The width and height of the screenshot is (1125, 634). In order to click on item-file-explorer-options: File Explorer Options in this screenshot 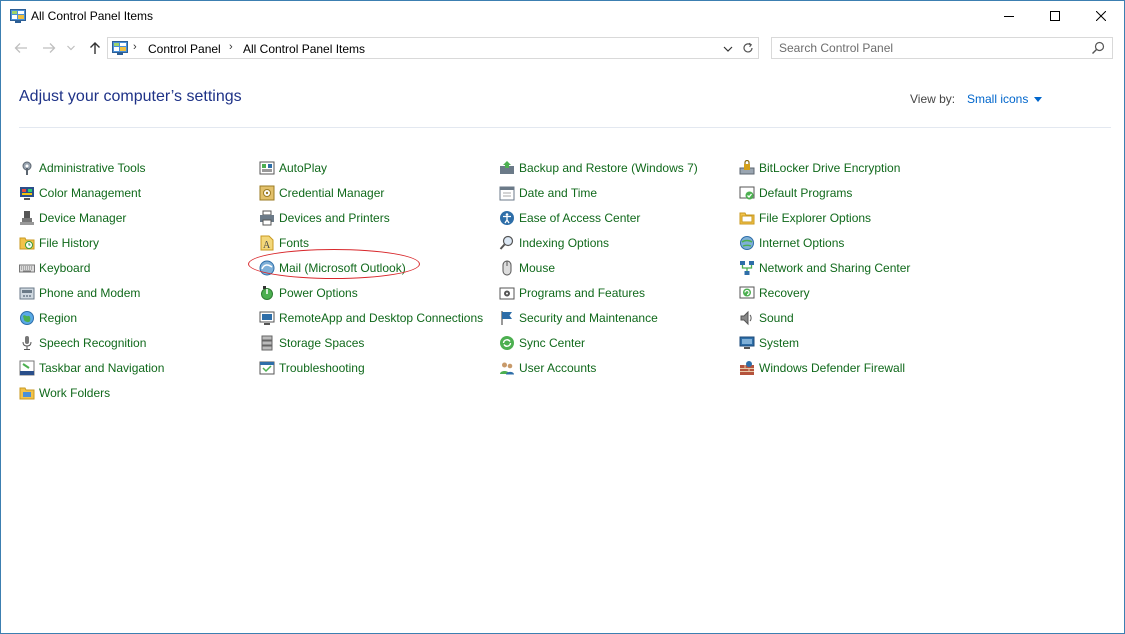, I will do `click(859, 217)`.